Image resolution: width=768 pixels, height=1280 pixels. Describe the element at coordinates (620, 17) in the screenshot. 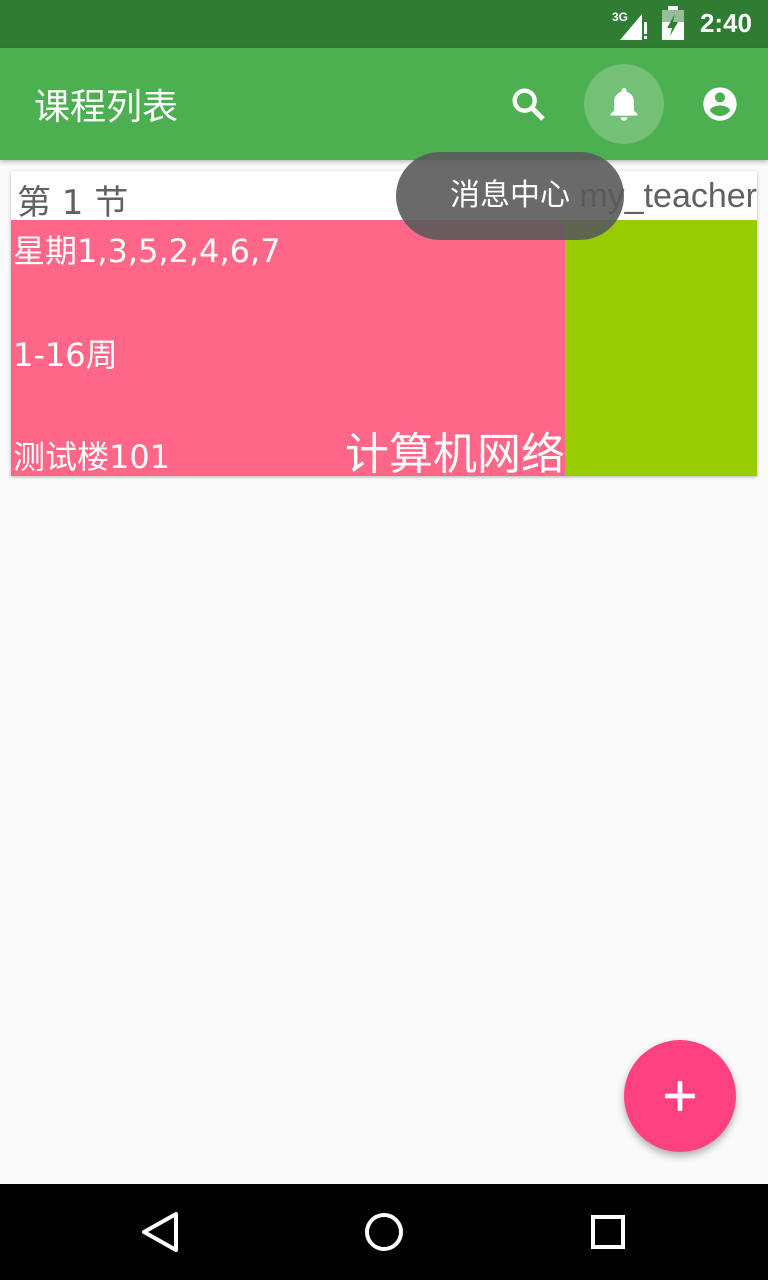

I see `svg-text: 3G` at that location.